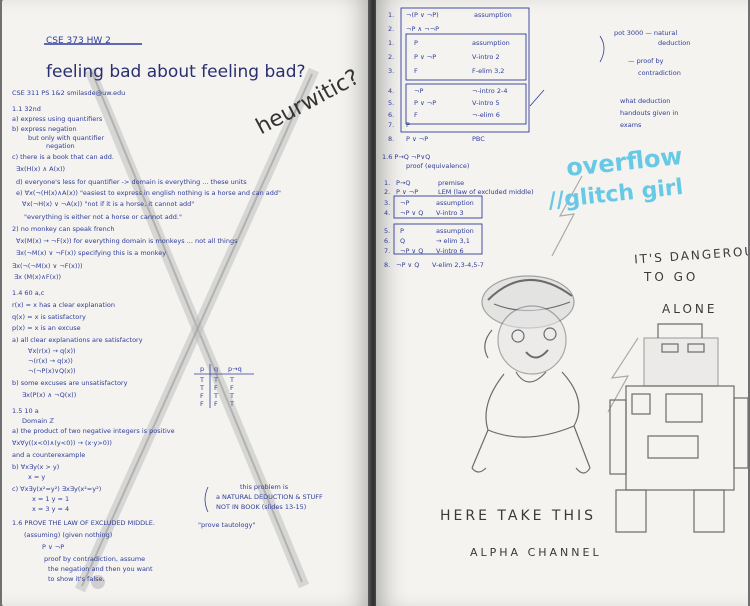  What do you see at coordinates (95, 559) in the screenshot?
I see `note-line: proof by contradiction, assume` at bounding box center [95, 559].